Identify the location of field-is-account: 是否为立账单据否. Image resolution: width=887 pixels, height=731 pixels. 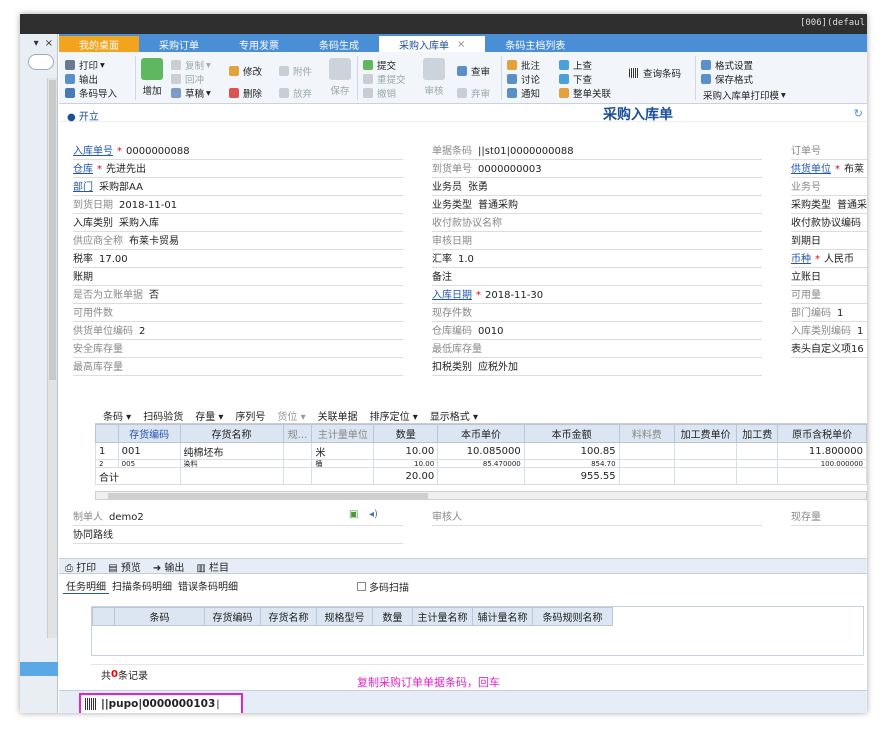
(238, 295).